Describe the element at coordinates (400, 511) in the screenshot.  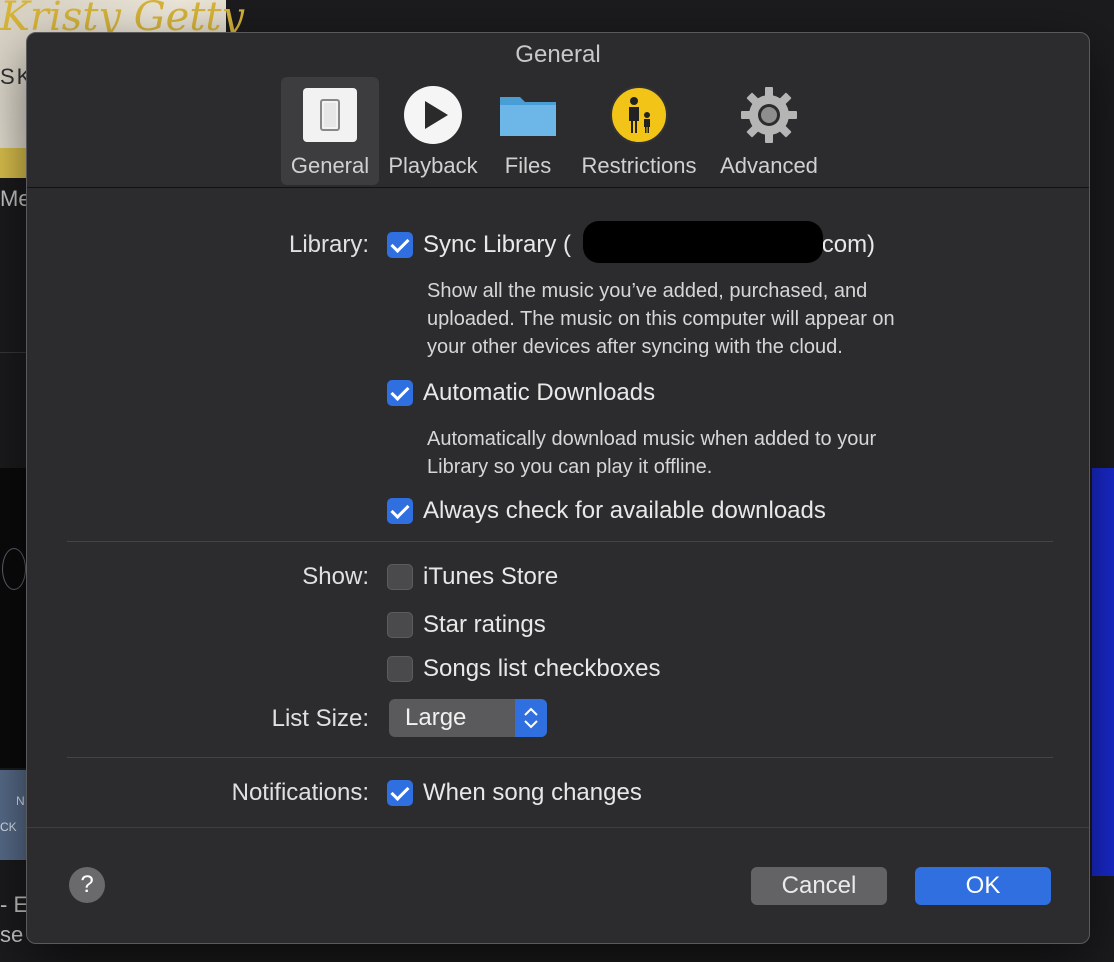
I see `always-check-downloads-checkbox` at that location.